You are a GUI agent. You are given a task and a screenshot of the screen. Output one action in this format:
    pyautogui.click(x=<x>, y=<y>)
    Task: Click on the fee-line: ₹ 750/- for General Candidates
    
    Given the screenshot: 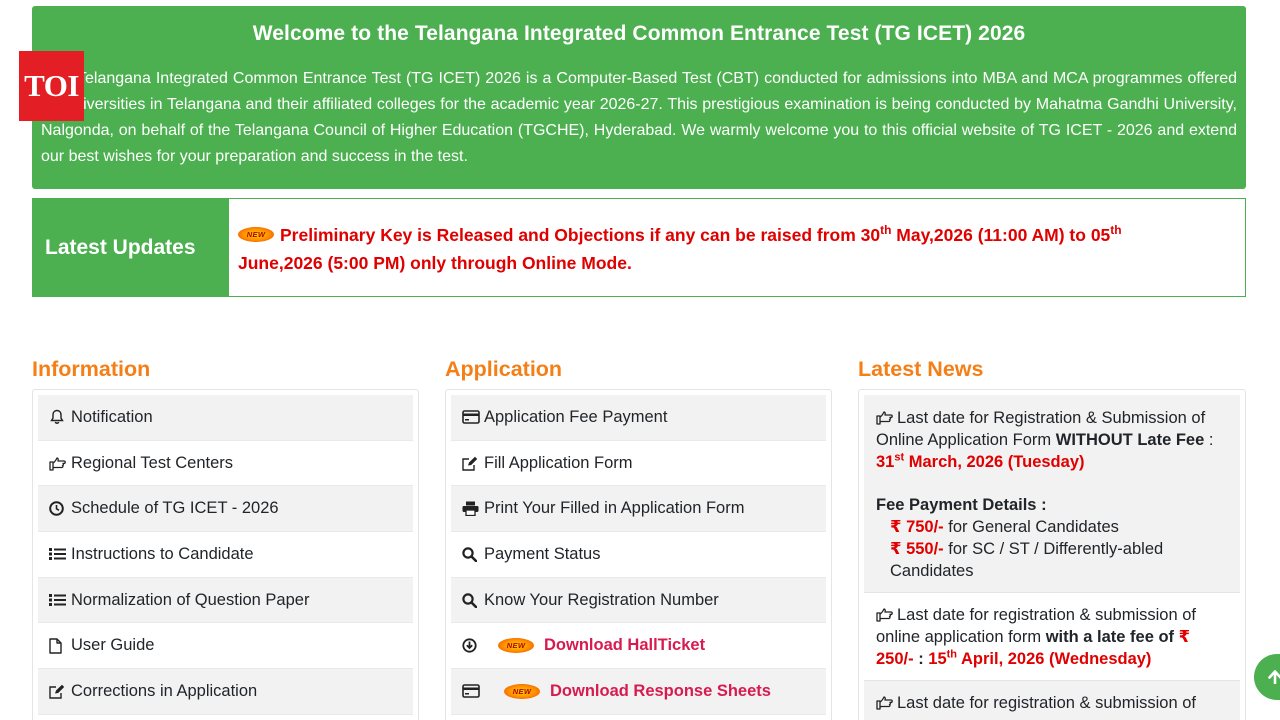 What is the action you would take?
    pyautogui.click(x=1052, y=527)
    